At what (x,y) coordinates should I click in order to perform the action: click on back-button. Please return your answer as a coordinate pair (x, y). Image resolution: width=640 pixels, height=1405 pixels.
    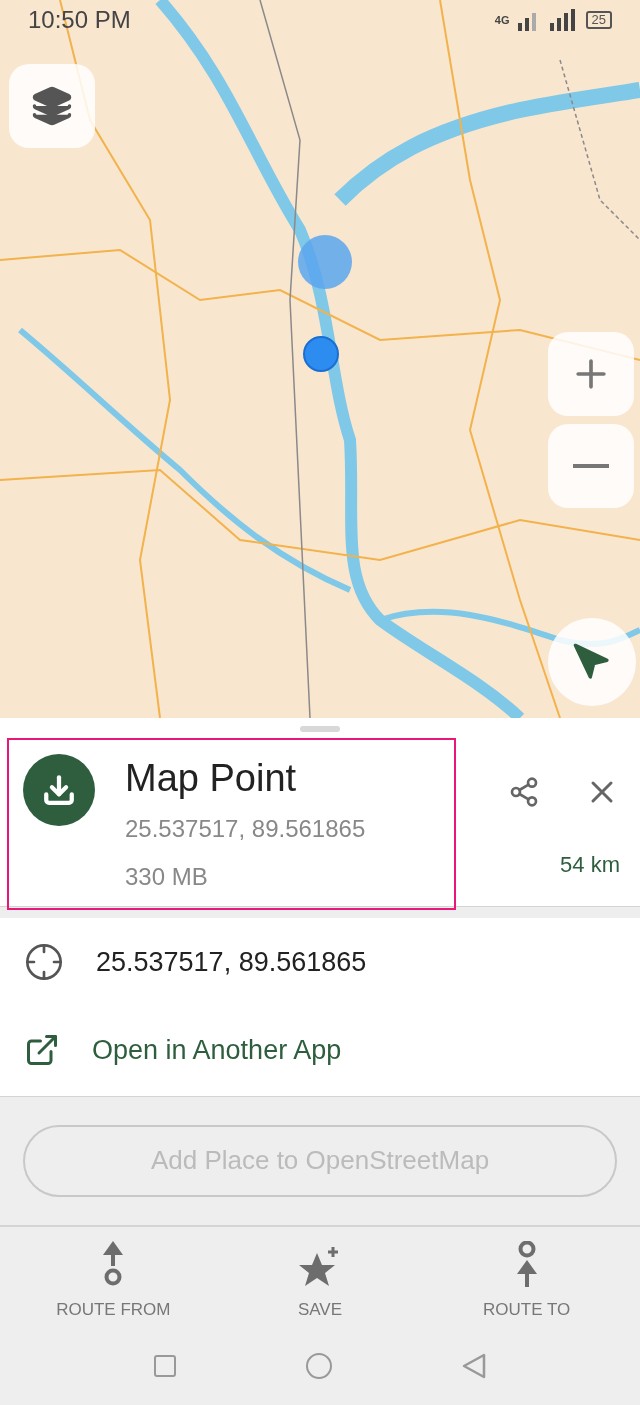
    Looking at the image, I should click on (474, 1366).